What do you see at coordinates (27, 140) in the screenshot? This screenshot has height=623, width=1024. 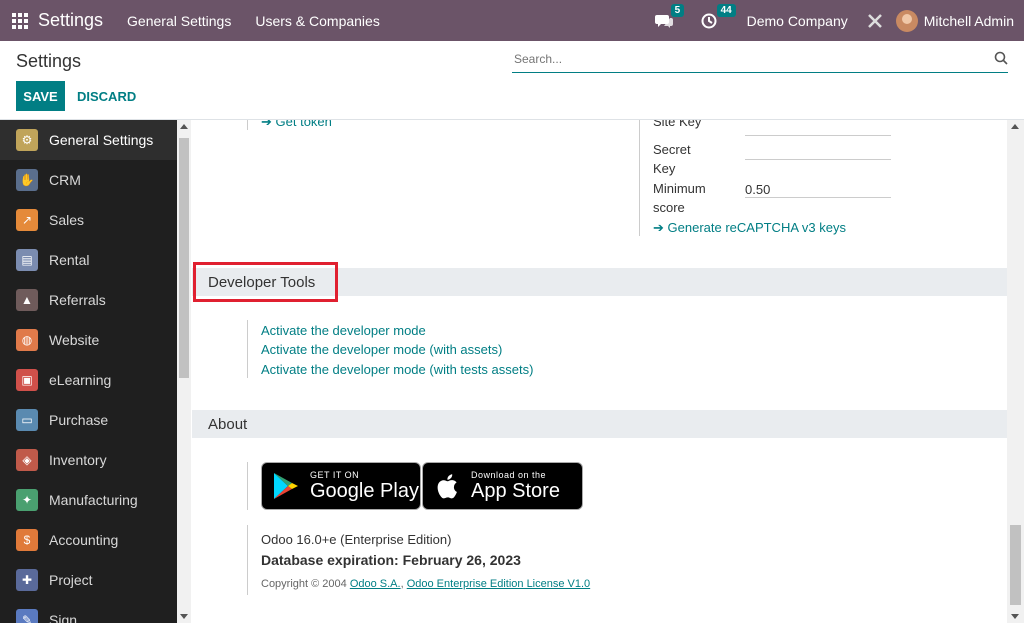 I see `gear-icon: ⚙` at bounding box center [27, 140].